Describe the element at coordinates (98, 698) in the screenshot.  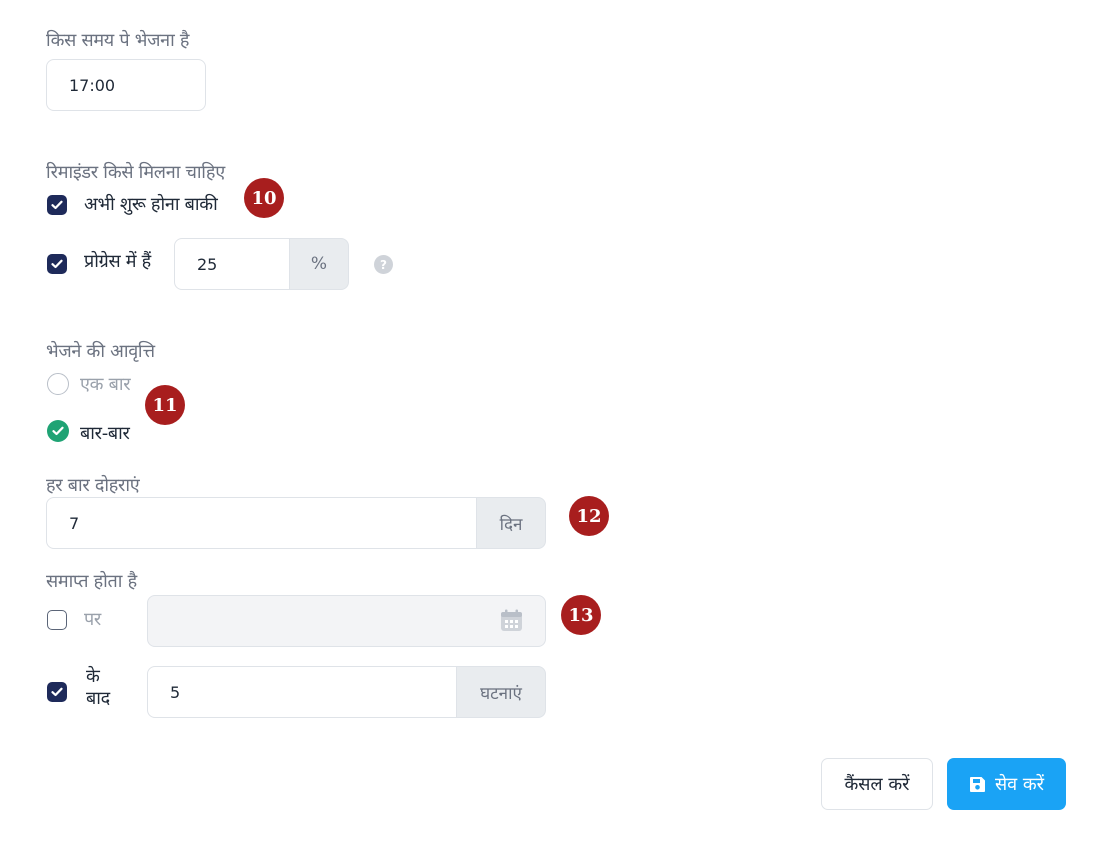
I see `ends-after-label-line2: बाद` at that location.